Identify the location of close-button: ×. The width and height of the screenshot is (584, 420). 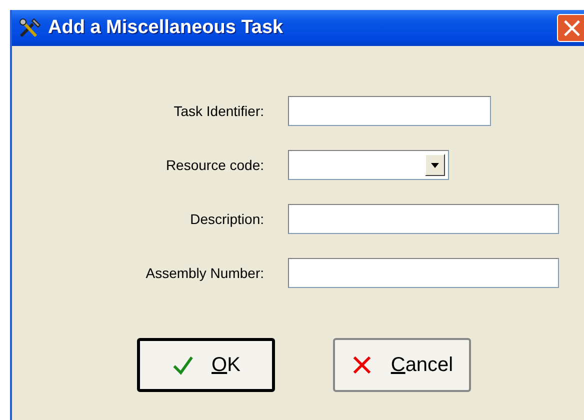
(570, 28).